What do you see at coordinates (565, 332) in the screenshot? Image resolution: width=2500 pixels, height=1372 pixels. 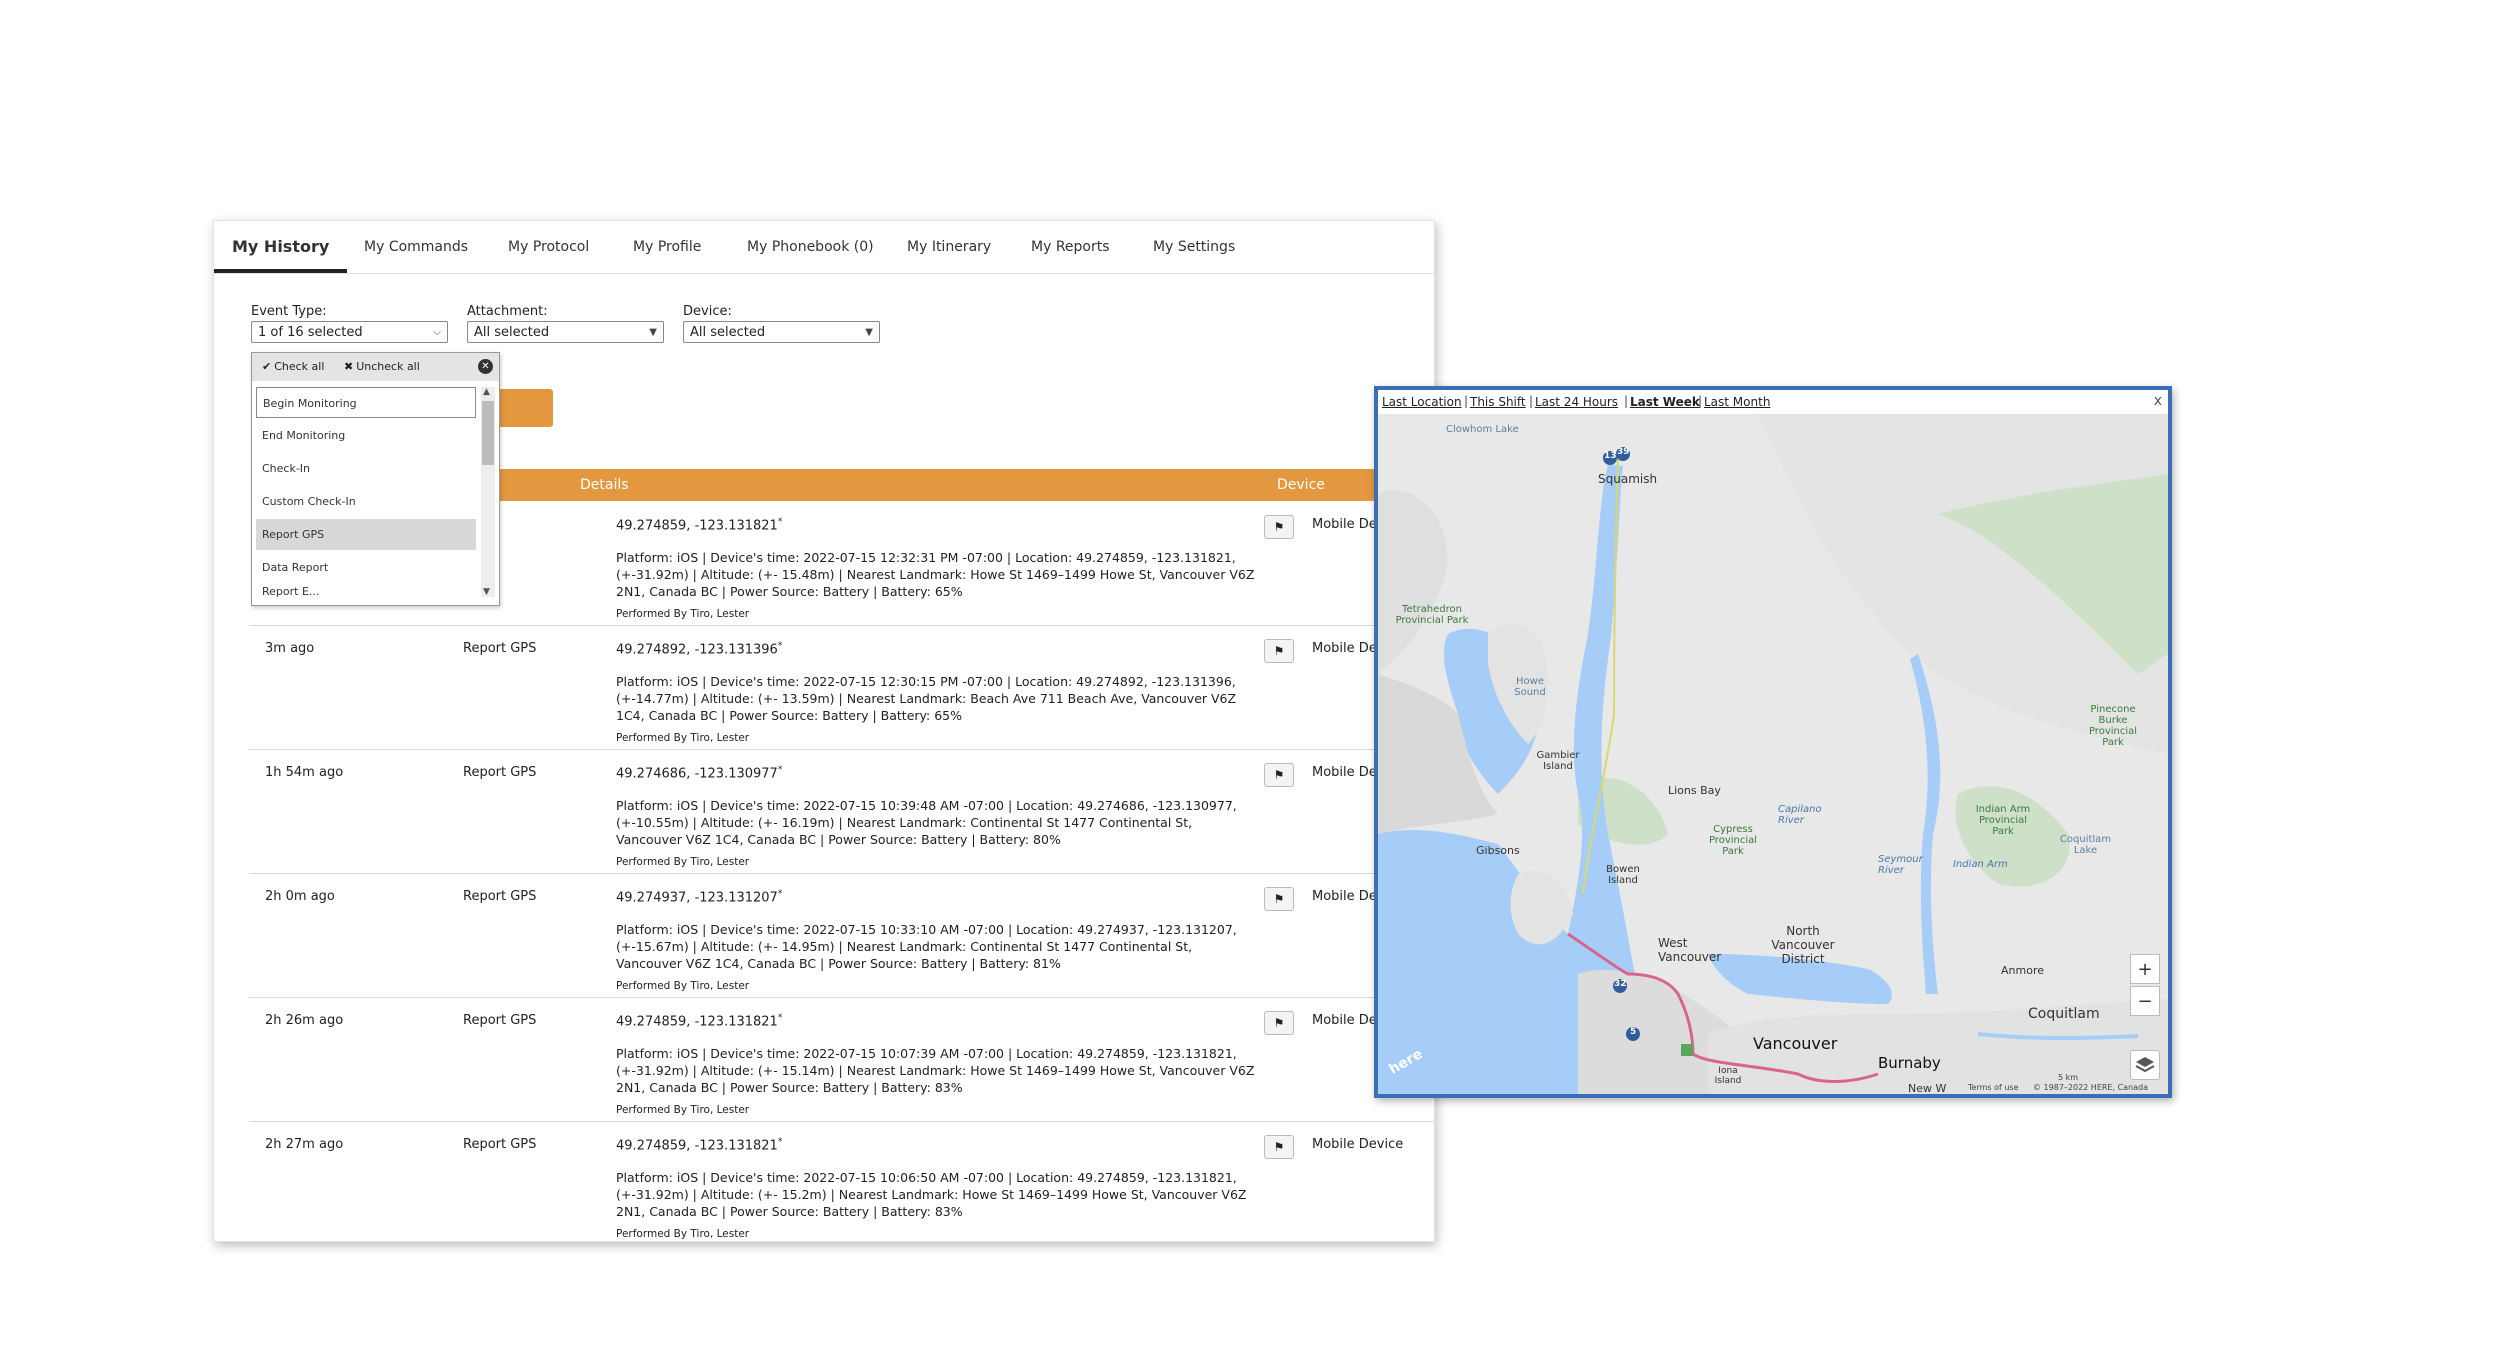 I see `attachment-select: All selected ▼` at bounding box center [565, 332].